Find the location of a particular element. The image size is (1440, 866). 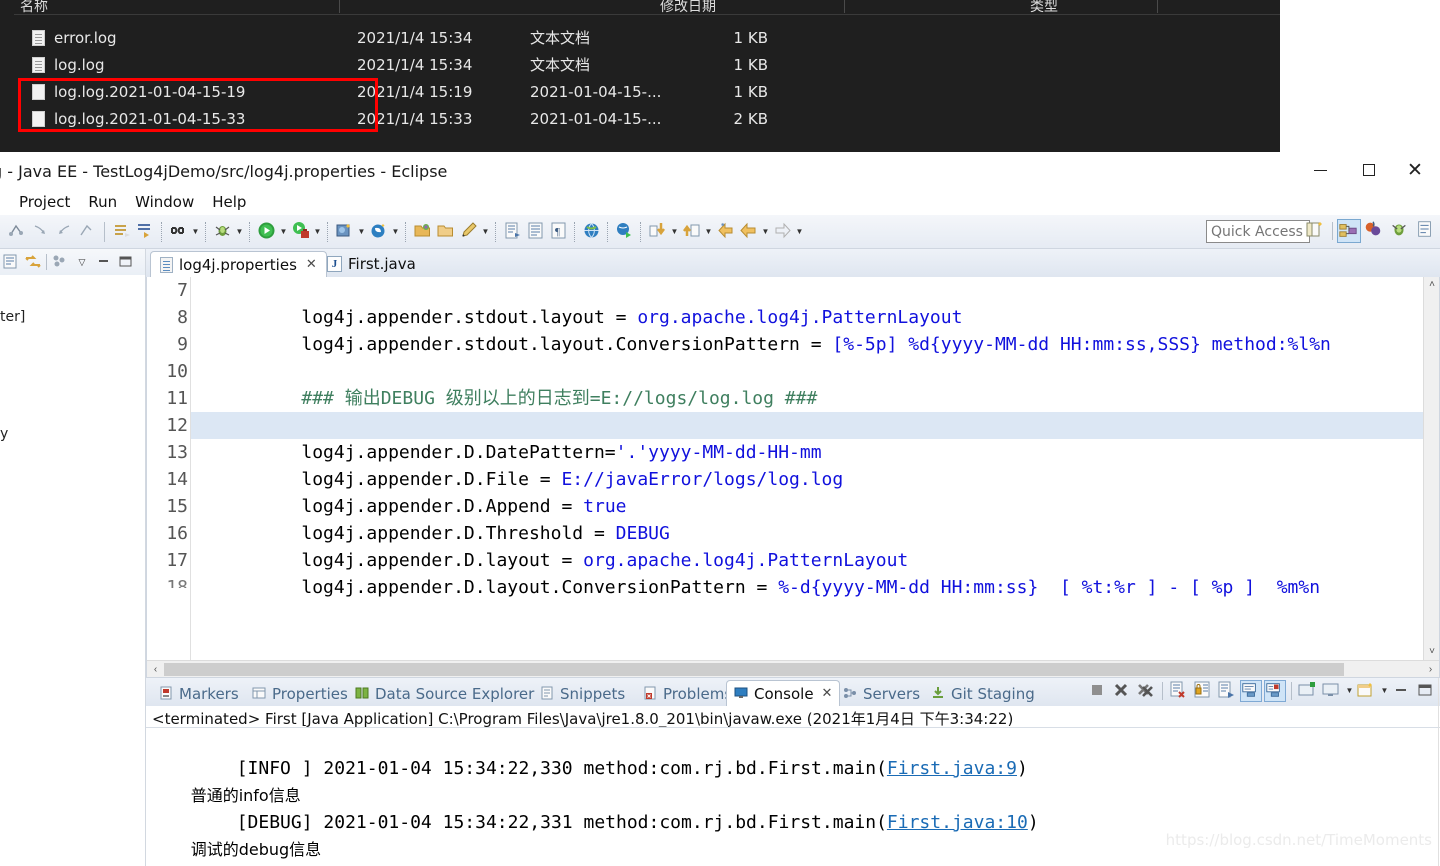

close-button: ✕ is located at coordinates (1415, 170).